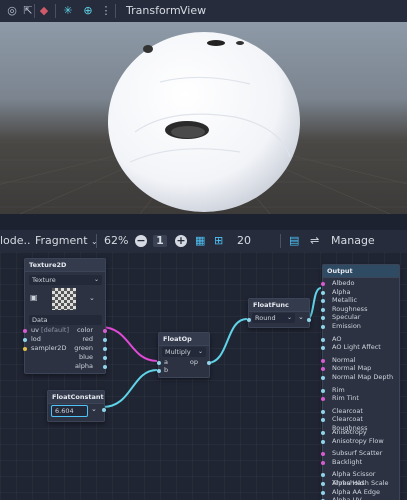 The image size is (407, 500). Describe the element at coordinates (64, 299) in the screenshot. I see `texture-preview` at that location.